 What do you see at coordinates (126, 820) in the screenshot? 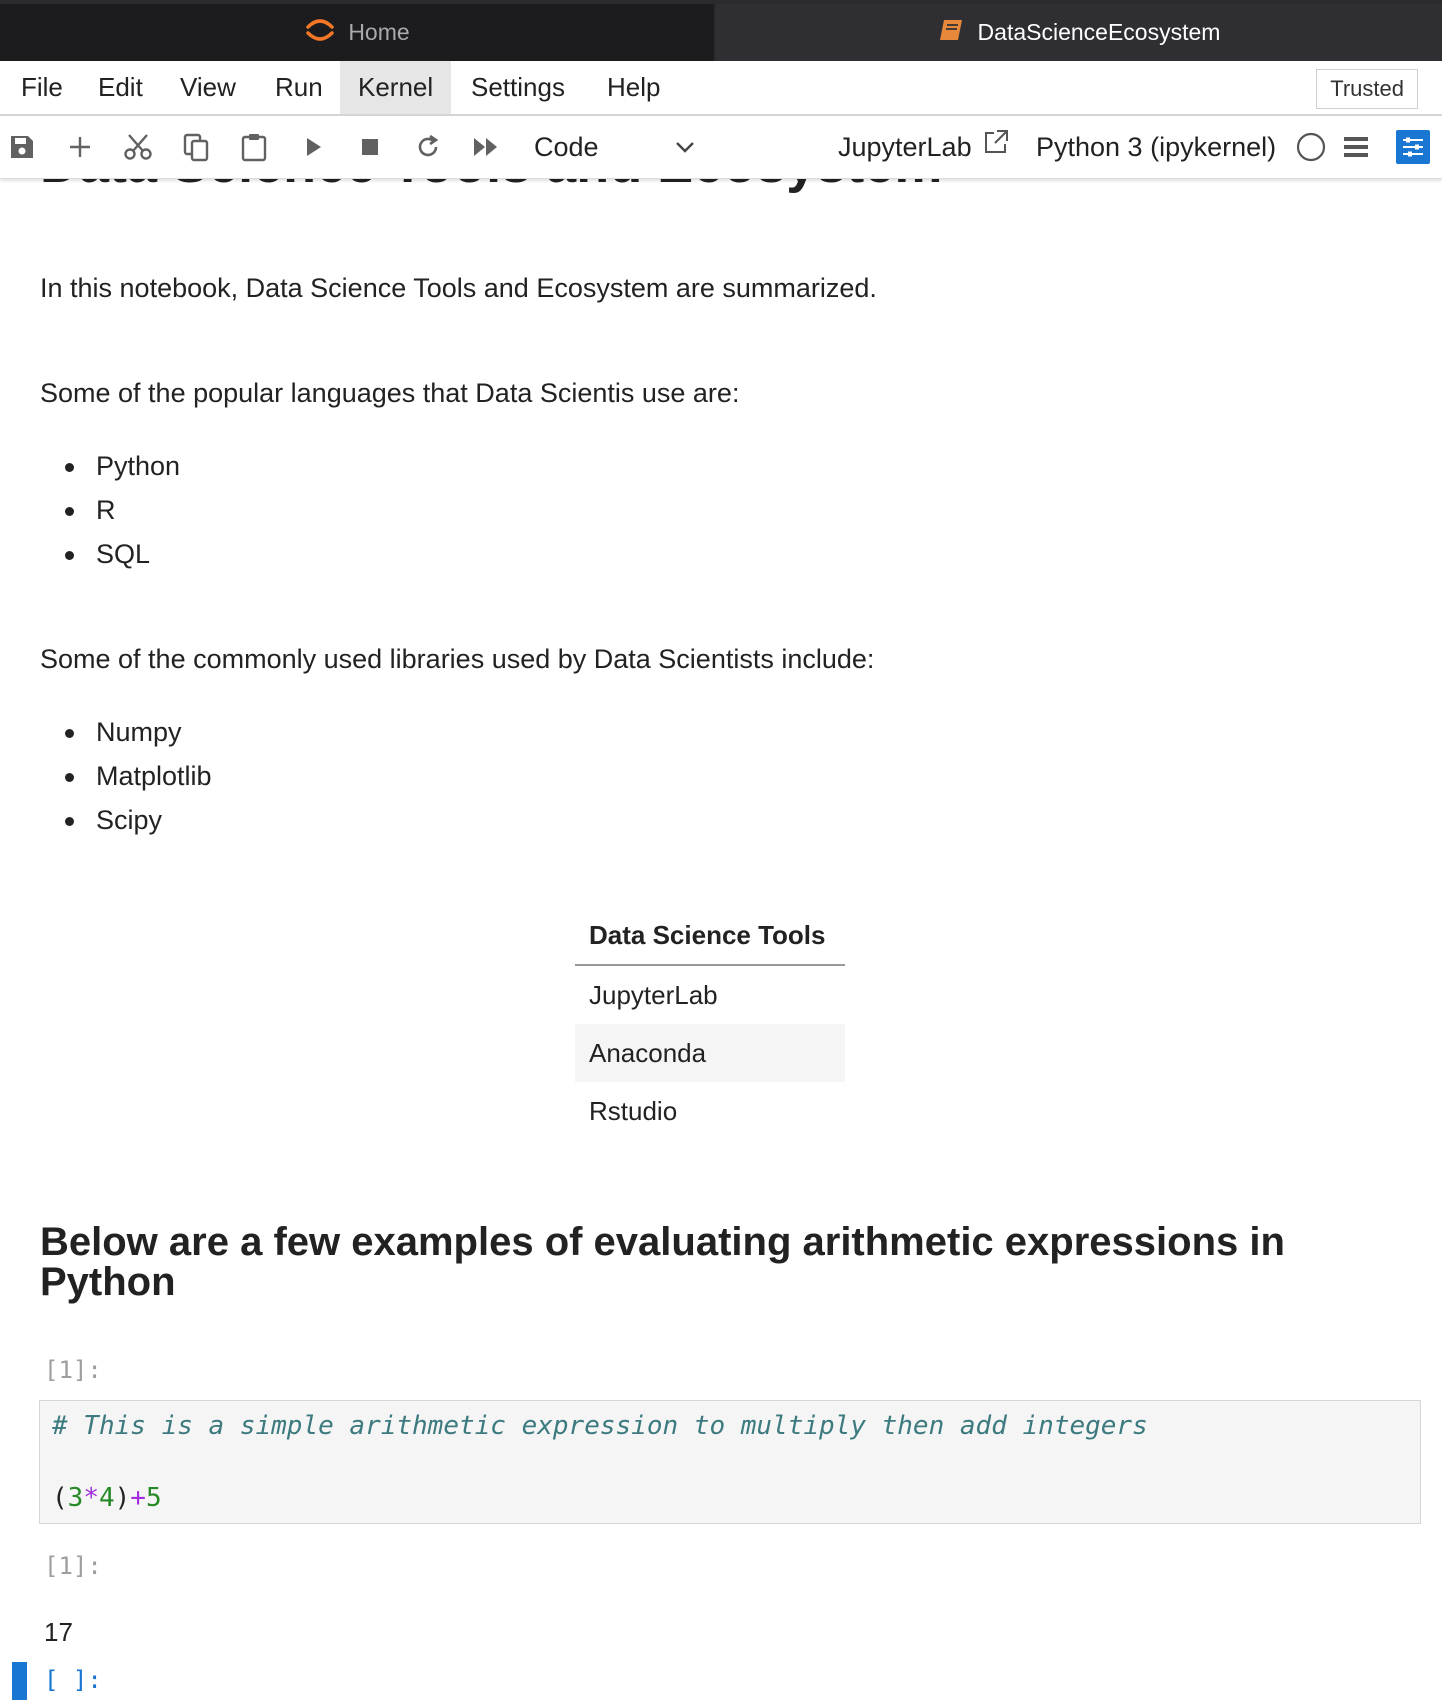
I see `list-item: Scipy` at bounding box center [126, 820].